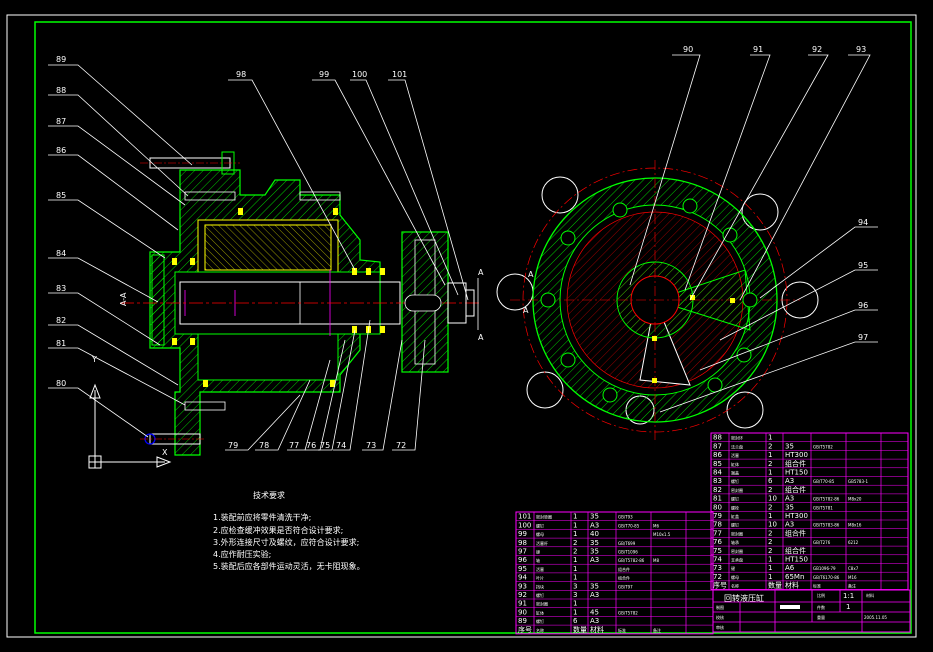 The image size is (933, 652). What do you see at coordinates (522, 543) in the screenshot?
I see `bom-left-cell: 98` at bounding box center [522, 543].